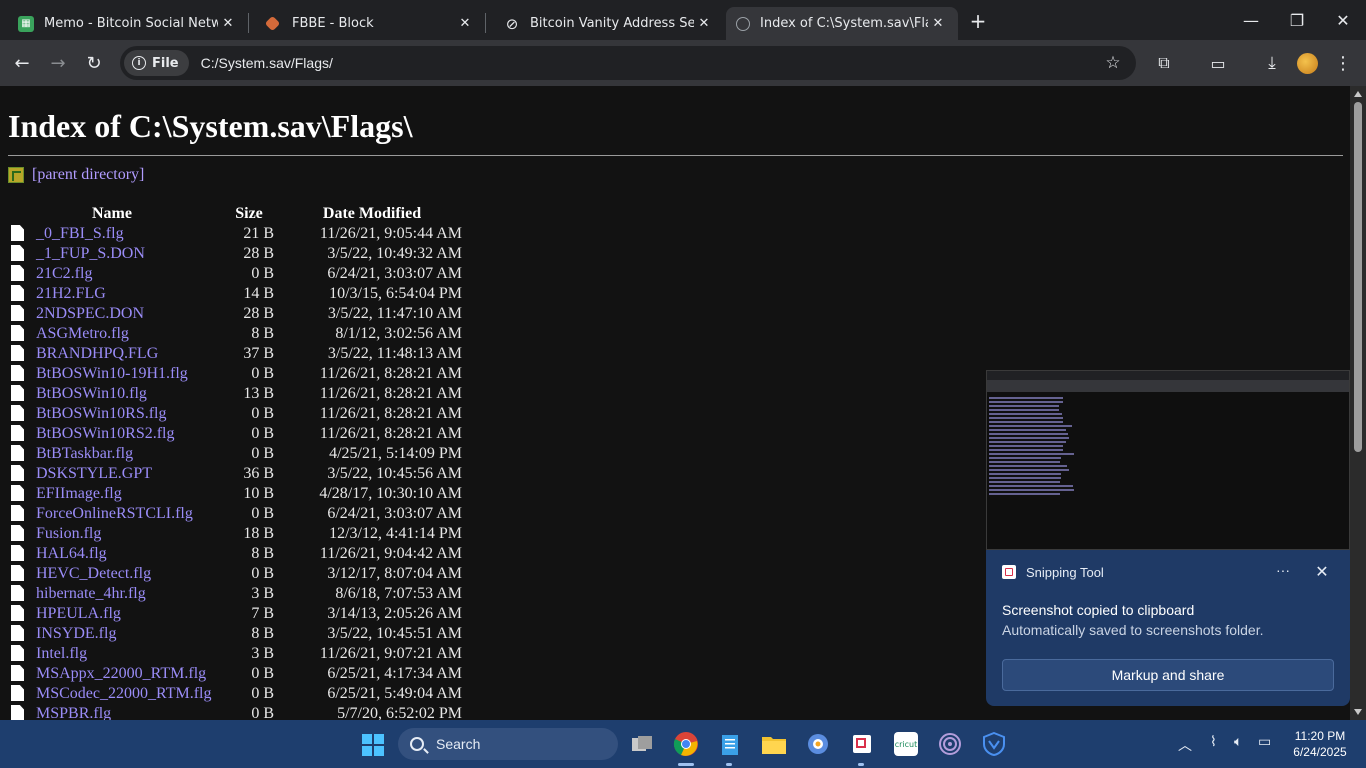  Describe the element at coordinates (642, 744) in the screenshot. I see `task-view-icon` at that location.